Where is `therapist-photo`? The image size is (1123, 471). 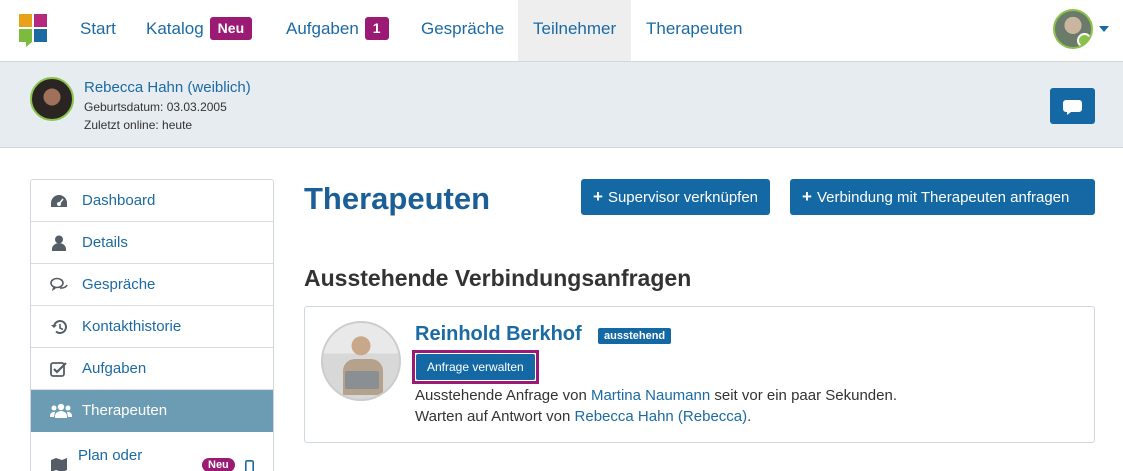
therapist-photo is located at coordinates (361, 361).